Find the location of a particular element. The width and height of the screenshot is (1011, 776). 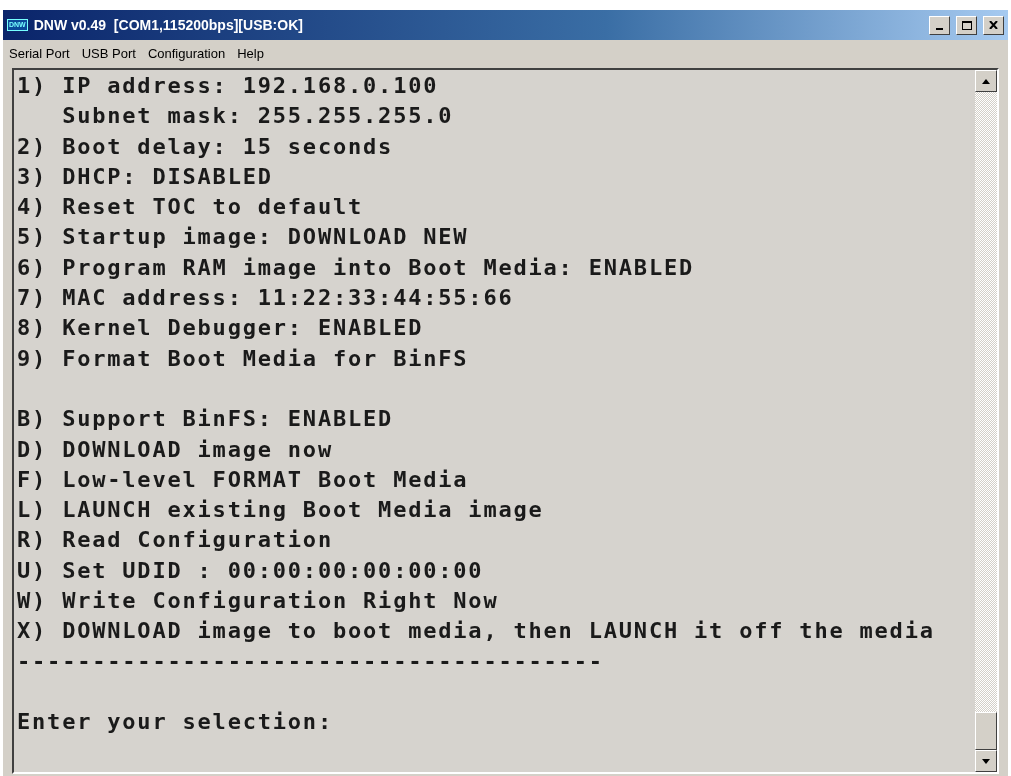

maximize-icon is located at coordinates (966, 25).